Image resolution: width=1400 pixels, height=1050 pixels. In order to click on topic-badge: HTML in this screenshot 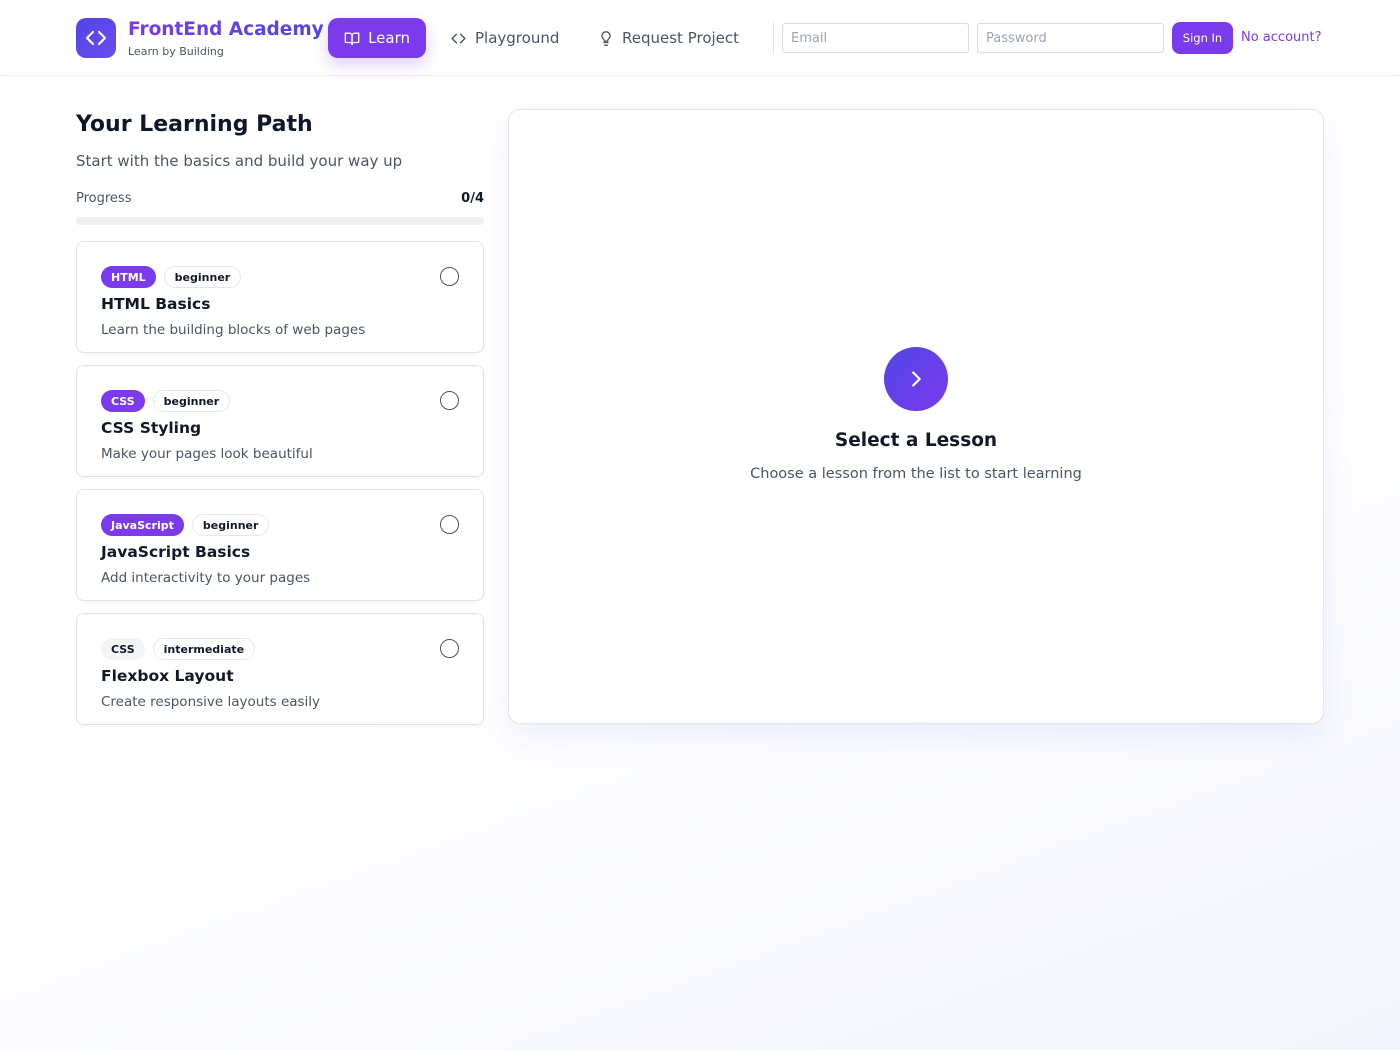, I will do `click(128, 277)`.